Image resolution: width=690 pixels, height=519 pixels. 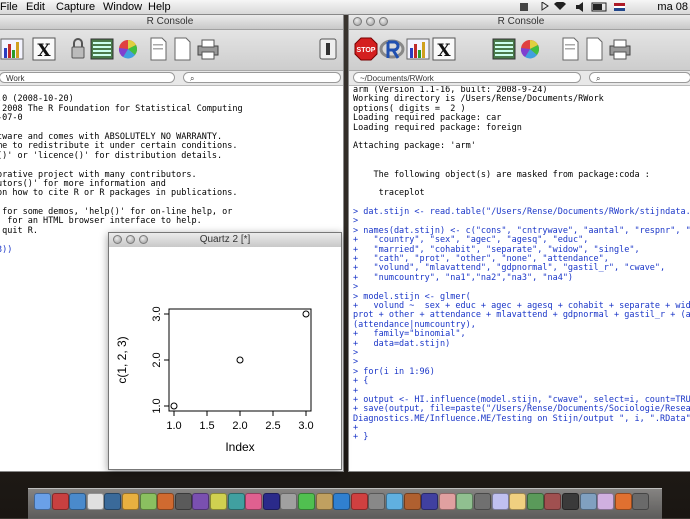 I want to click on console-line: >, so click(x=356, y=352).